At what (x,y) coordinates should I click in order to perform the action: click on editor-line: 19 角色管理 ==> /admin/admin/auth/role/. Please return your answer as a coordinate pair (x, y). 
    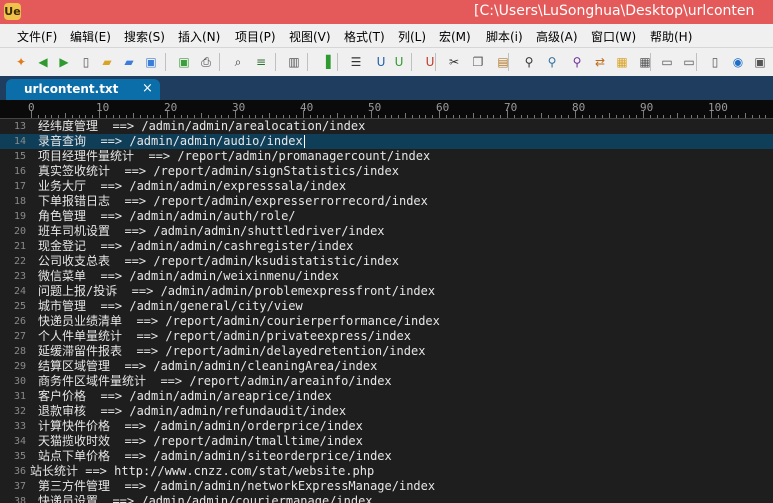
    Looking at the image, I should click on (386, 216).